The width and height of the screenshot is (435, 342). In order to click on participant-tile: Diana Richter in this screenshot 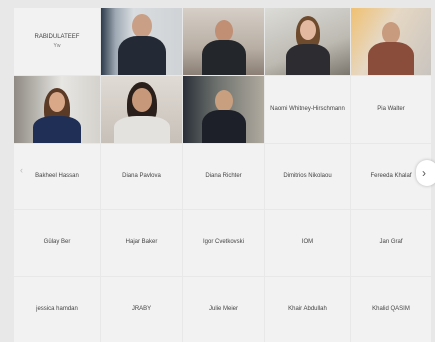, I will do `click(223, 176)`.